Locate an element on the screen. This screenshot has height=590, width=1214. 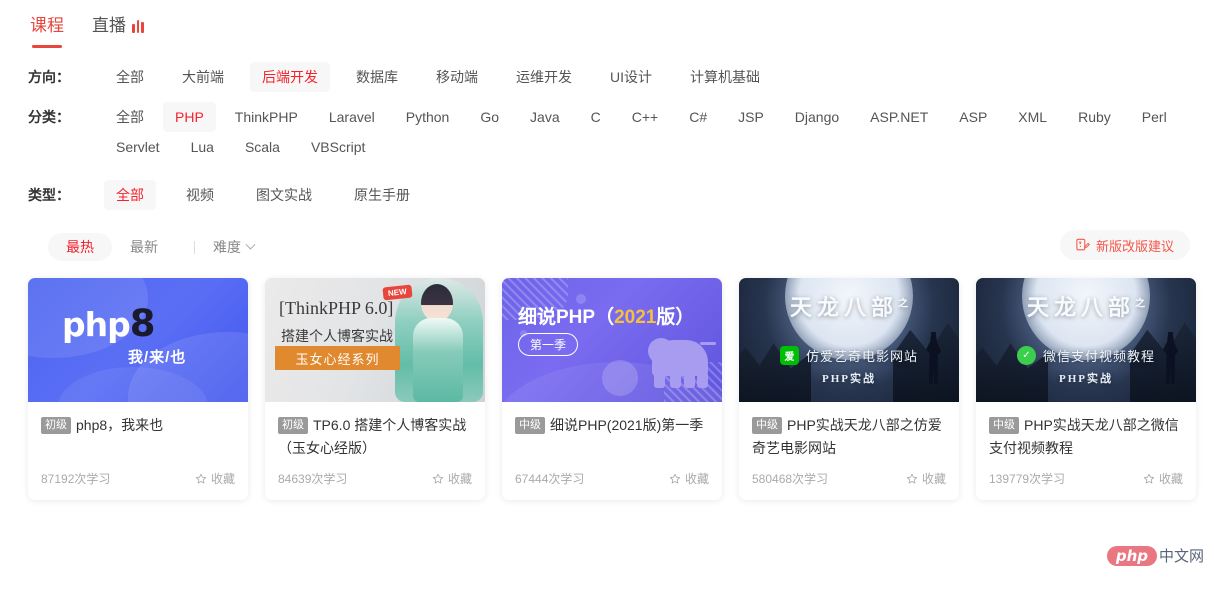
tab-courses: 课程 is located at coordinates (47, 31).